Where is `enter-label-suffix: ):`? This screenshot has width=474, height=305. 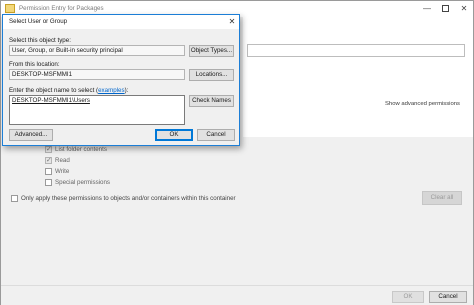
enter-label-suffix: ): is located at coordinates (126, 90).